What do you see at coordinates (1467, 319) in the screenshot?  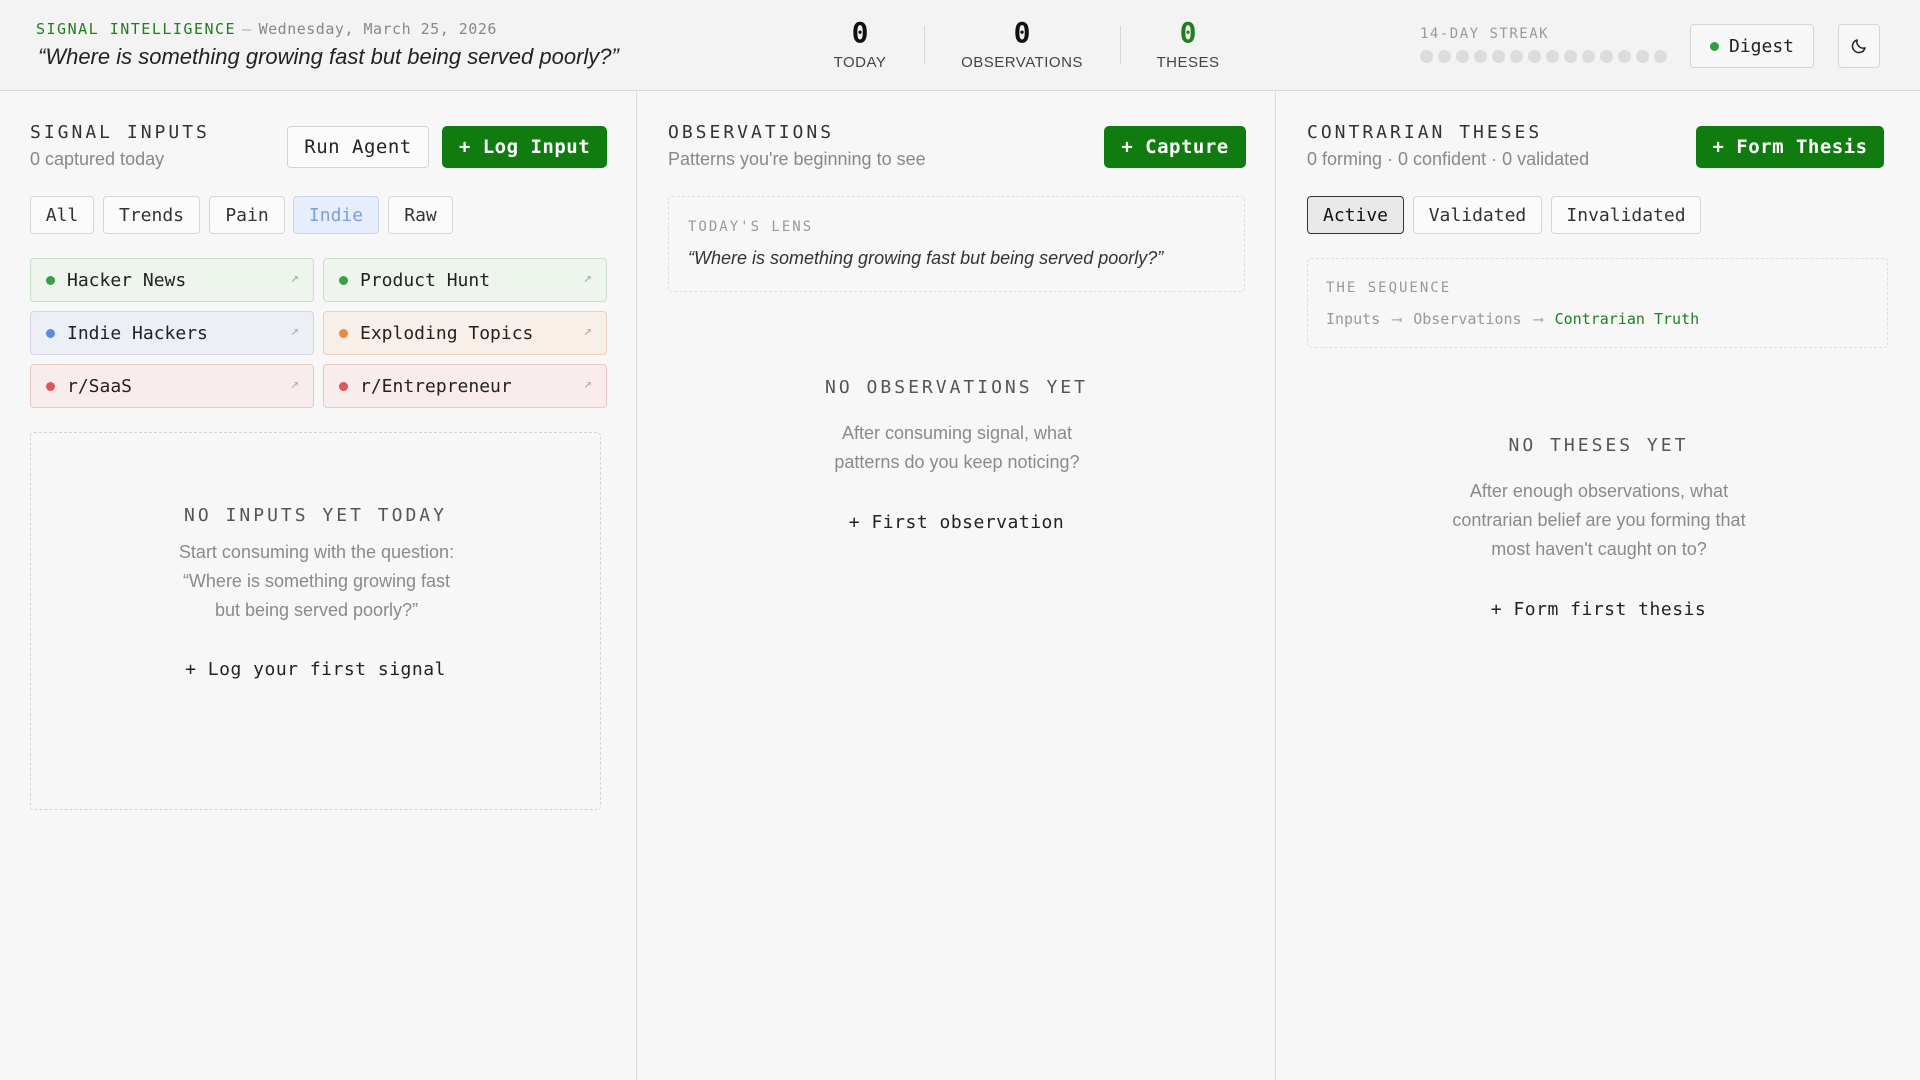 I see `sequence-step-observations: Observations` at bounding box center [1467, 319].